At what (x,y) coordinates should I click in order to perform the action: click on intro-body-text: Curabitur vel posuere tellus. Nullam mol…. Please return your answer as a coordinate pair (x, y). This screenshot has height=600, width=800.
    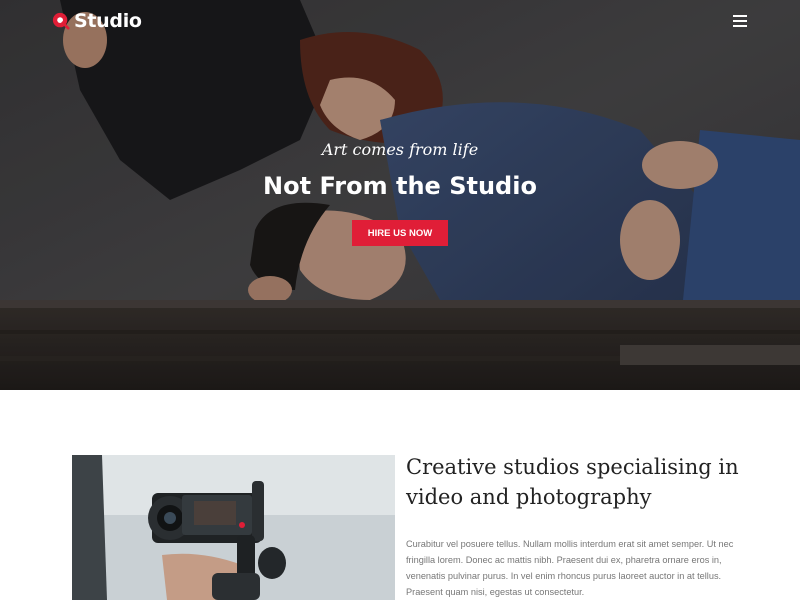
    Looking at the image, I should click on (570, 568).